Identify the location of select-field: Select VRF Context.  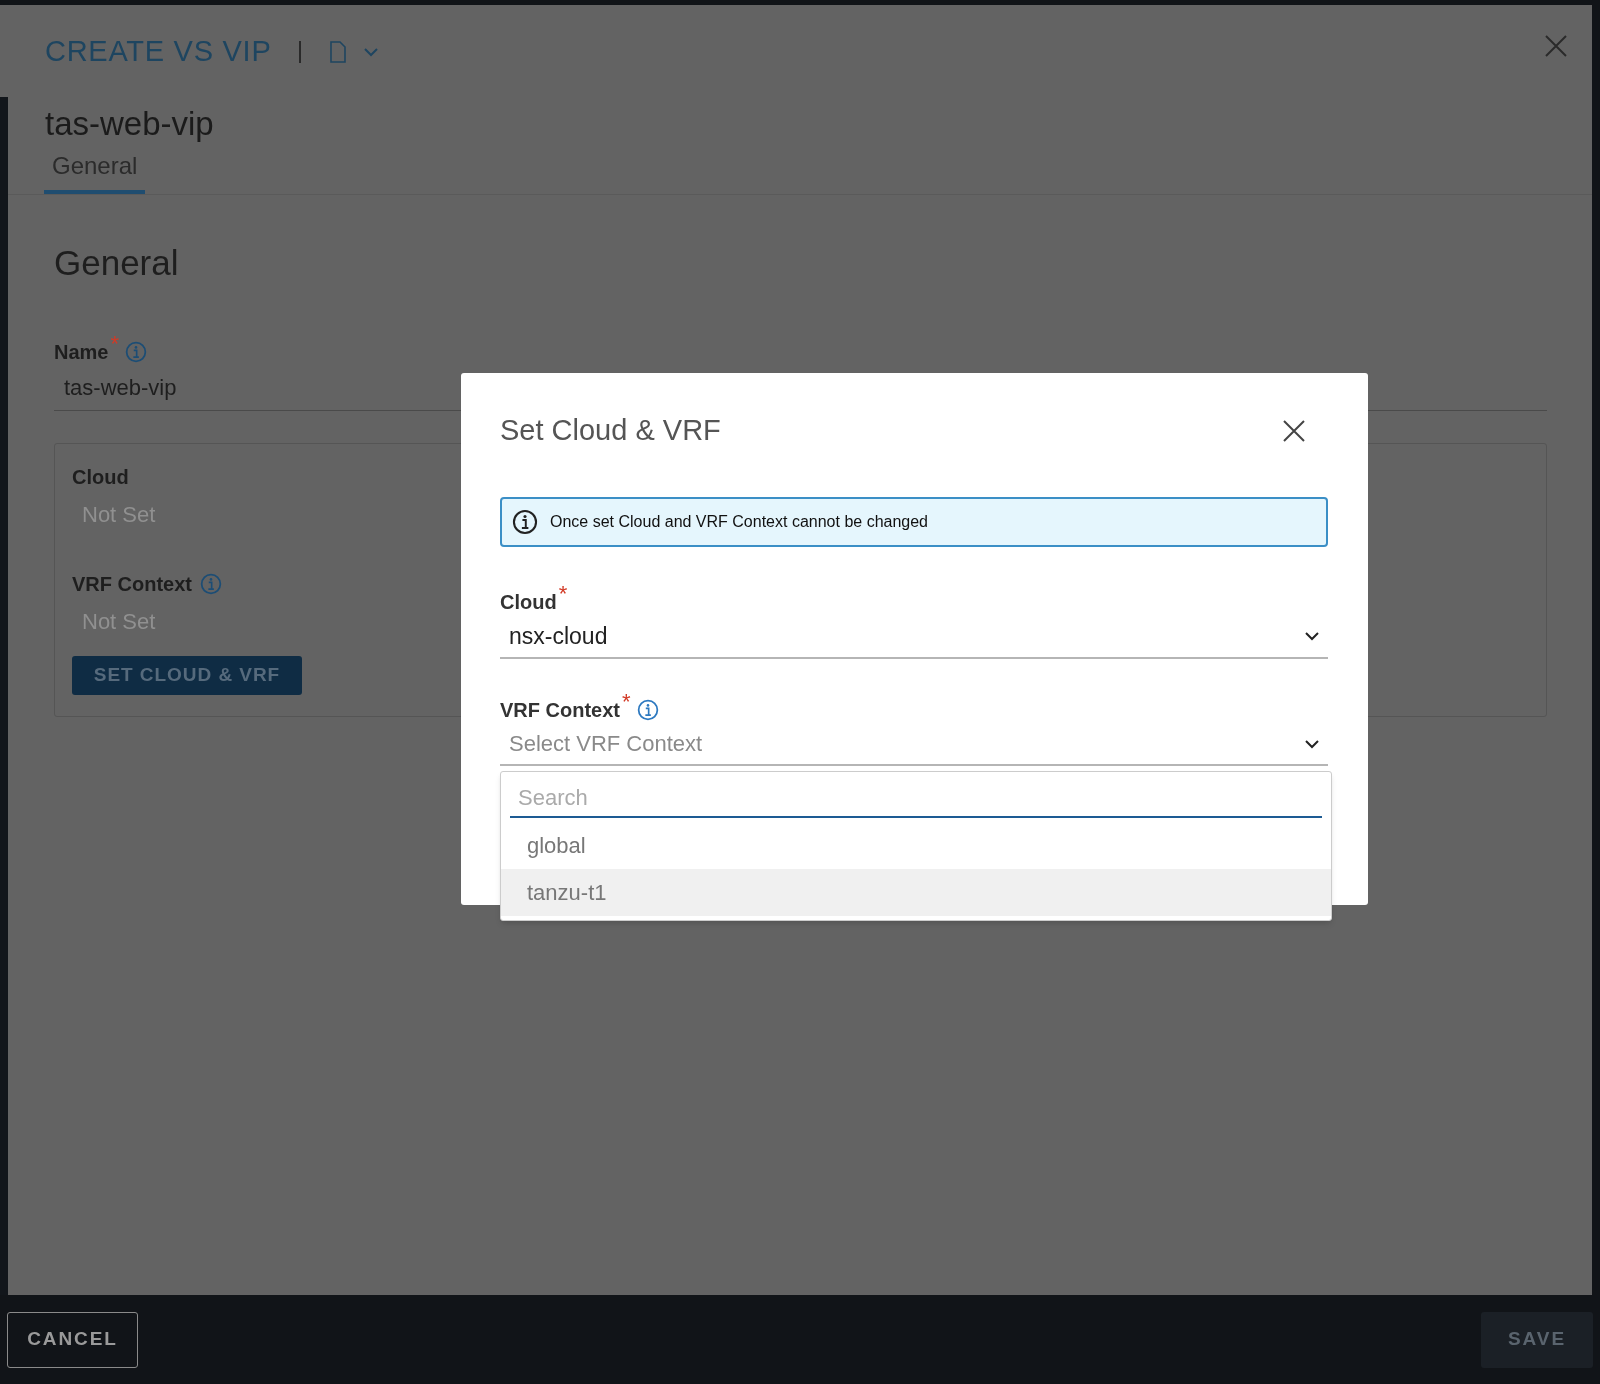
(914, 746).